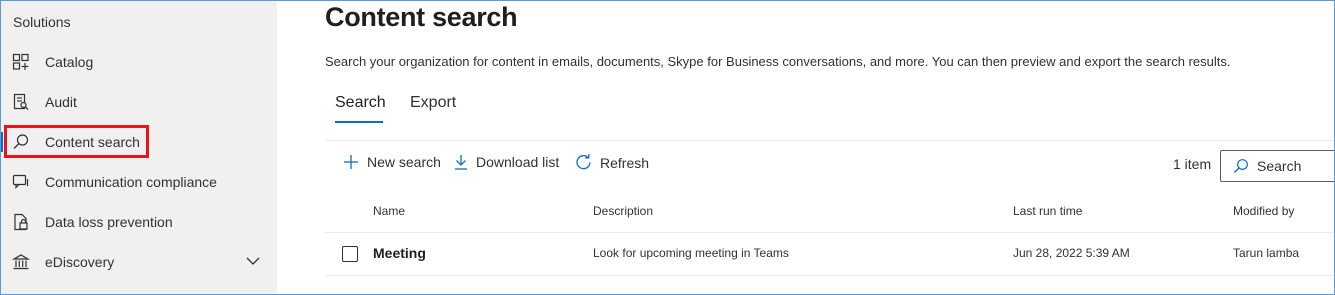 Image resolution: width=1335 pixels, height=295 pixels. I want to click on refresh-button: Refresh, so click(612, 162).